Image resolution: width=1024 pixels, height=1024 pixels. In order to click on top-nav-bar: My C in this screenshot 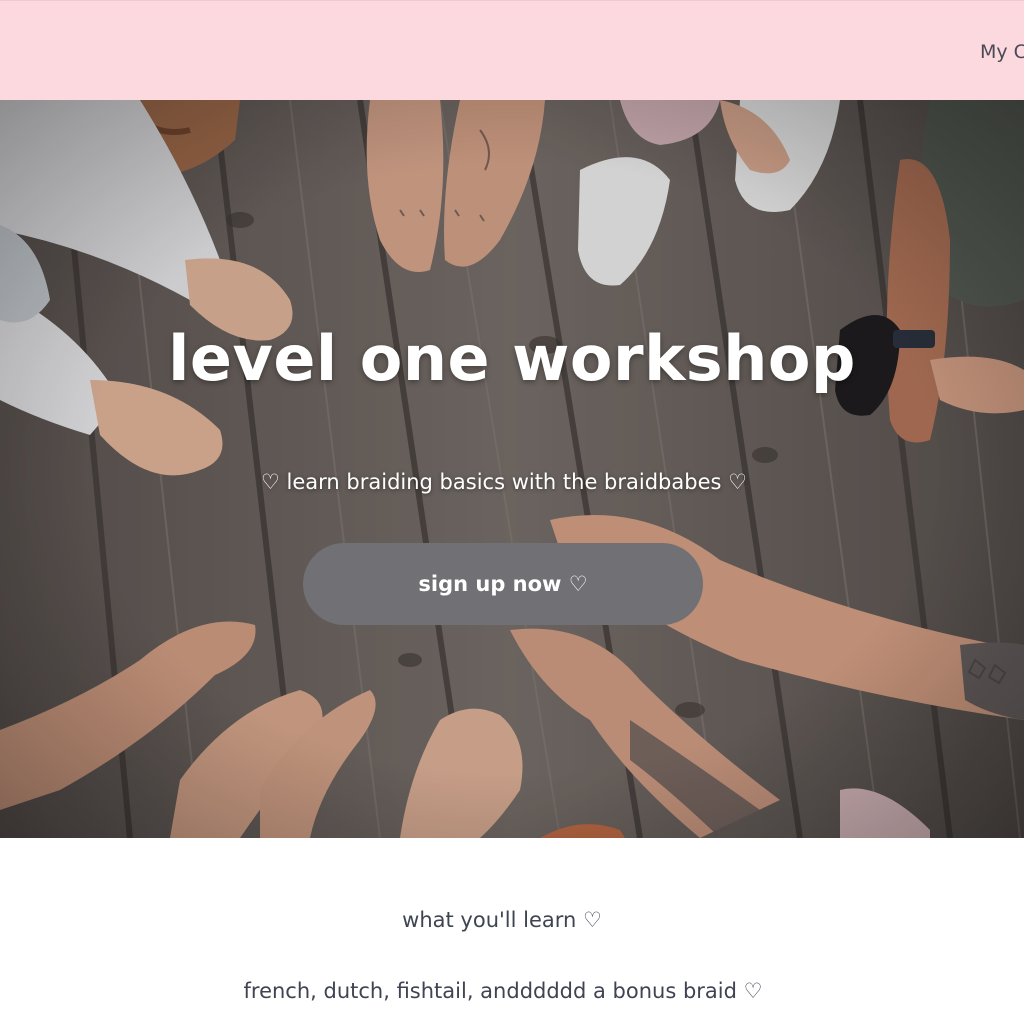, I will do `click(512, 50)`.